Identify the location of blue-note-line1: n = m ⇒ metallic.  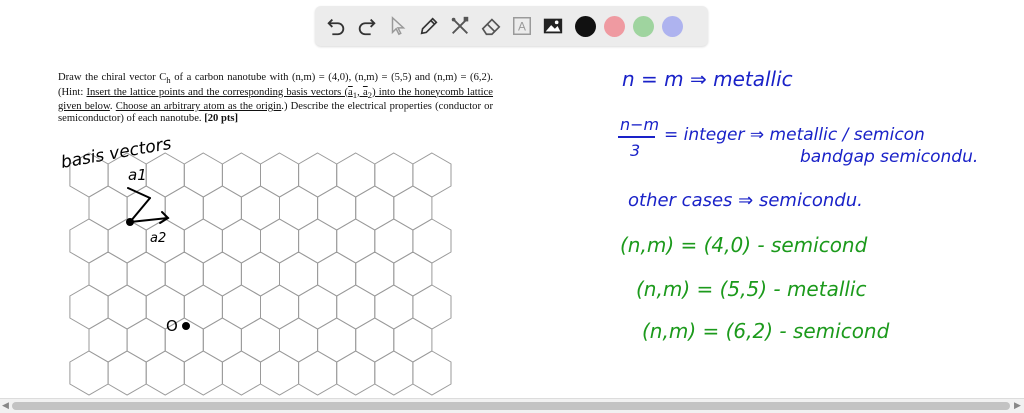
(707, 79).